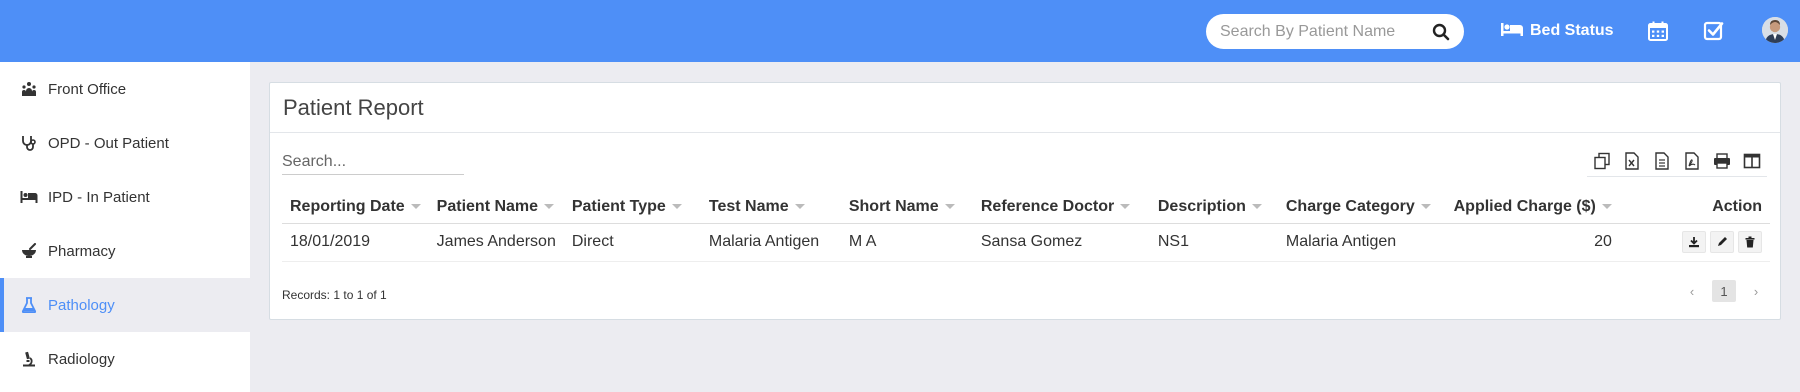 The image size is (1800, 392). What do you see at coordinates (353, 107) in the screenshot?
I see `page-title: Patient Report` at bounding box center [353, 107].